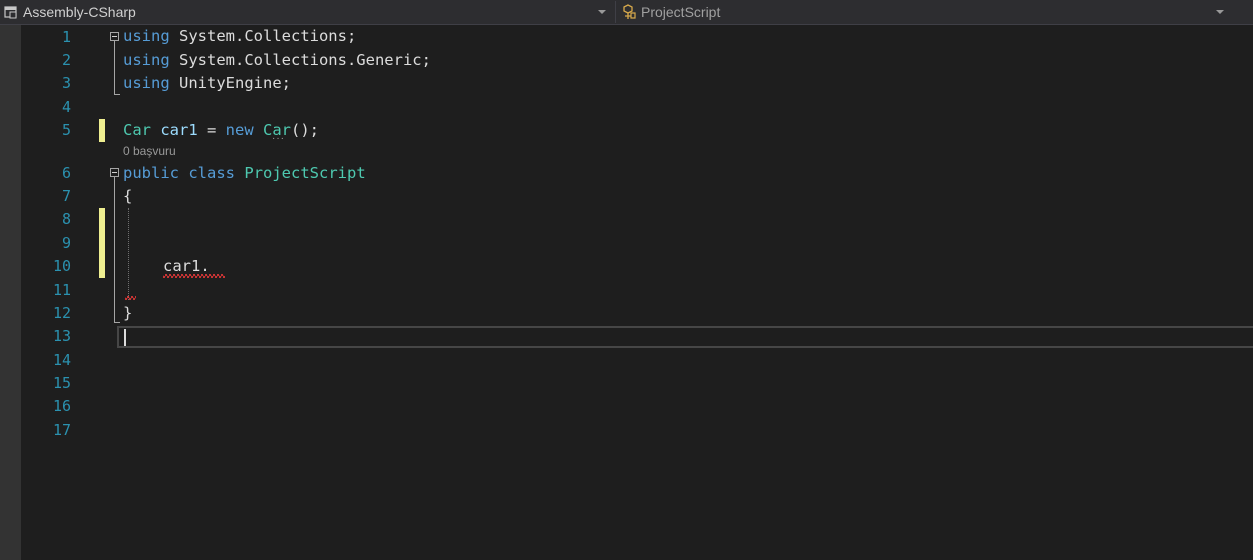 The height and width of the screenshot is (560, 1253). Describe the element at coordinates (66, 130) in the screenshot. I see `line-number: 5` at that location.